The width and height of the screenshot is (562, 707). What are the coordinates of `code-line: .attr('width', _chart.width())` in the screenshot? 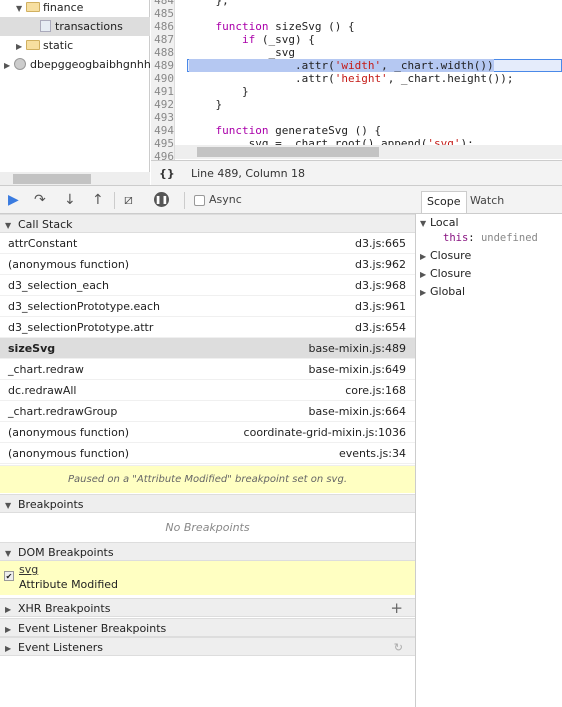 It's located at (341, 65).